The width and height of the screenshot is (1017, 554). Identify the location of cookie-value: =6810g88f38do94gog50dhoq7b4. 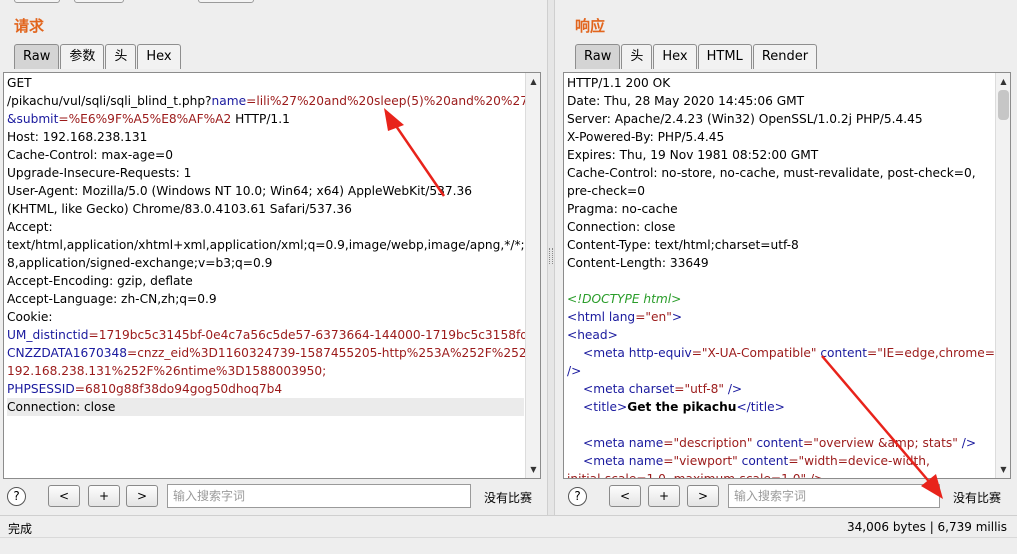
(178, 389).